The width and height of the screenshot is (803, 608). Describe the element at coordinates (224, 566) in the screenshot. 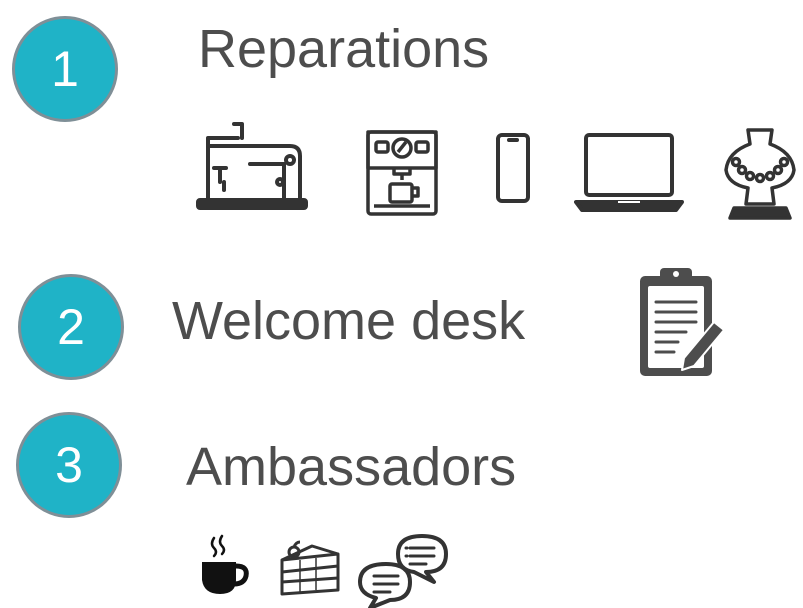

I see `coffee-cup-icon` at that location.